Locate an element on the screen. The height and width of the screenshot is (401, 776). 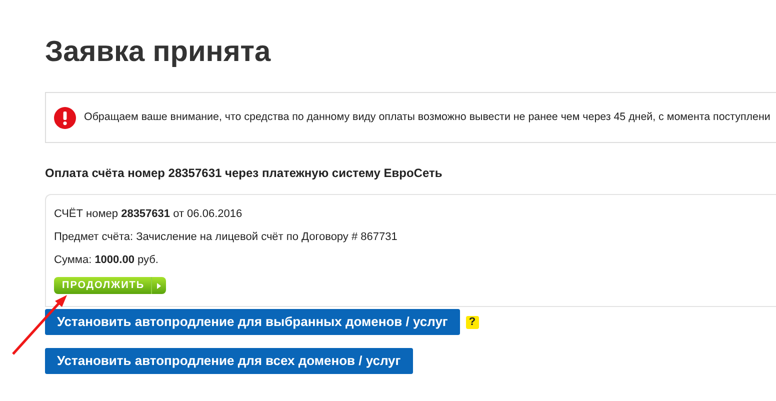
warning-icon is located at coordinates (65, 117).